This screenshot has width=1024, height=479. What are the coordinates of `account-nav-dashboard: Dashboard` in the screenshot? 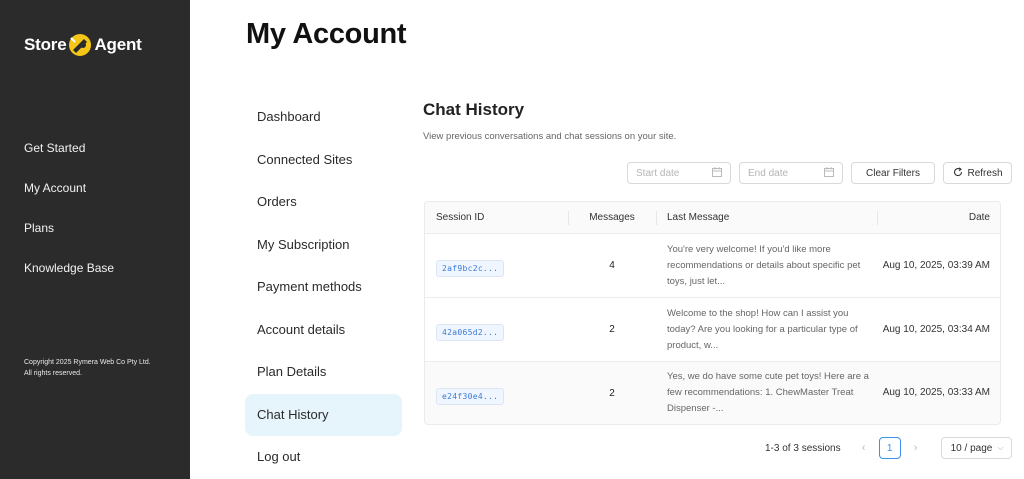 It's located at (323, 117).